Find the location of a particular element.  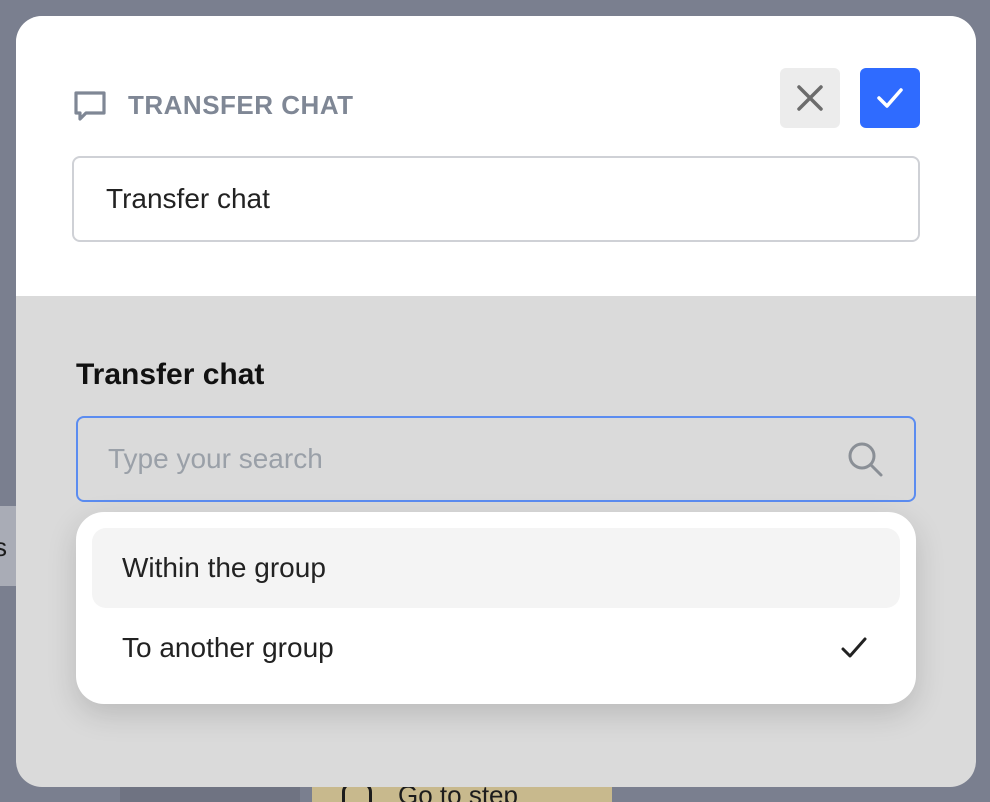

close-icon is located at coordinates (810, 98).